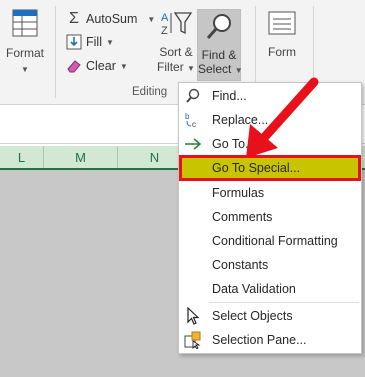  I want to click on svg-text: A, so click(165, 18).